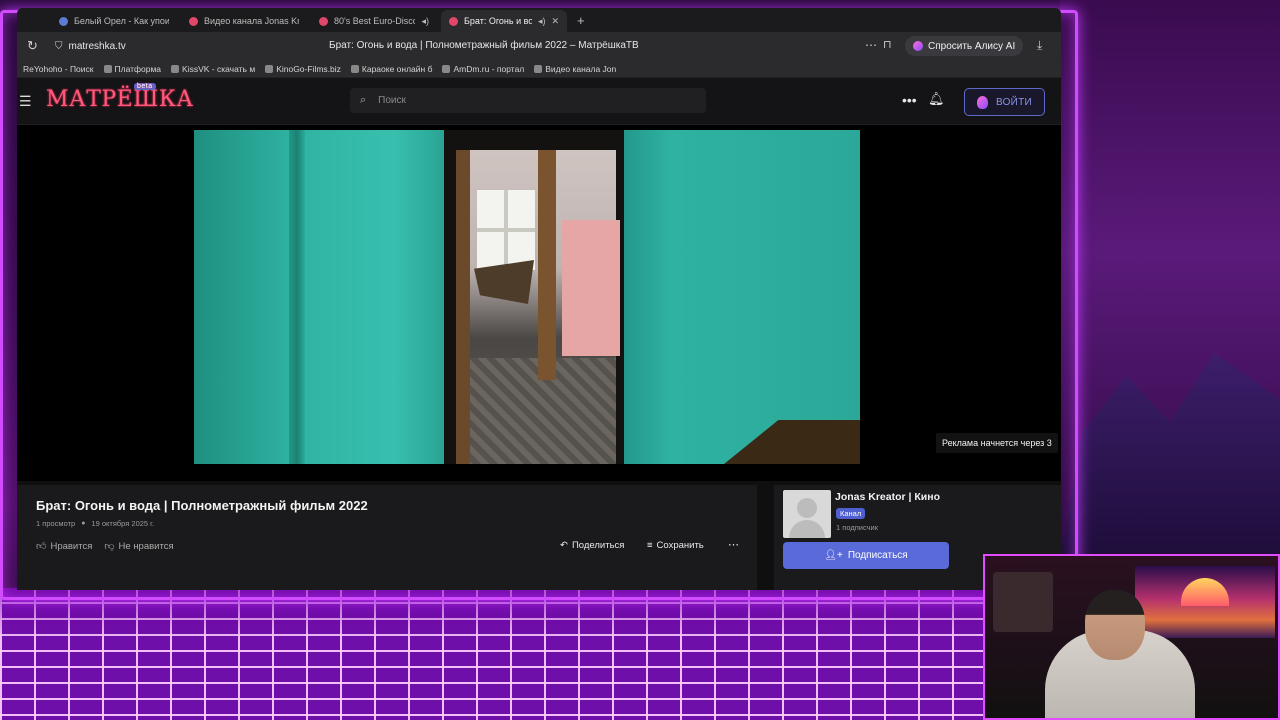 Image resolution: width=1280 pixels, height=720 pixels. I want to click on tab-label: 80's Best Euro-Disco, Sym, so click(375, 21).